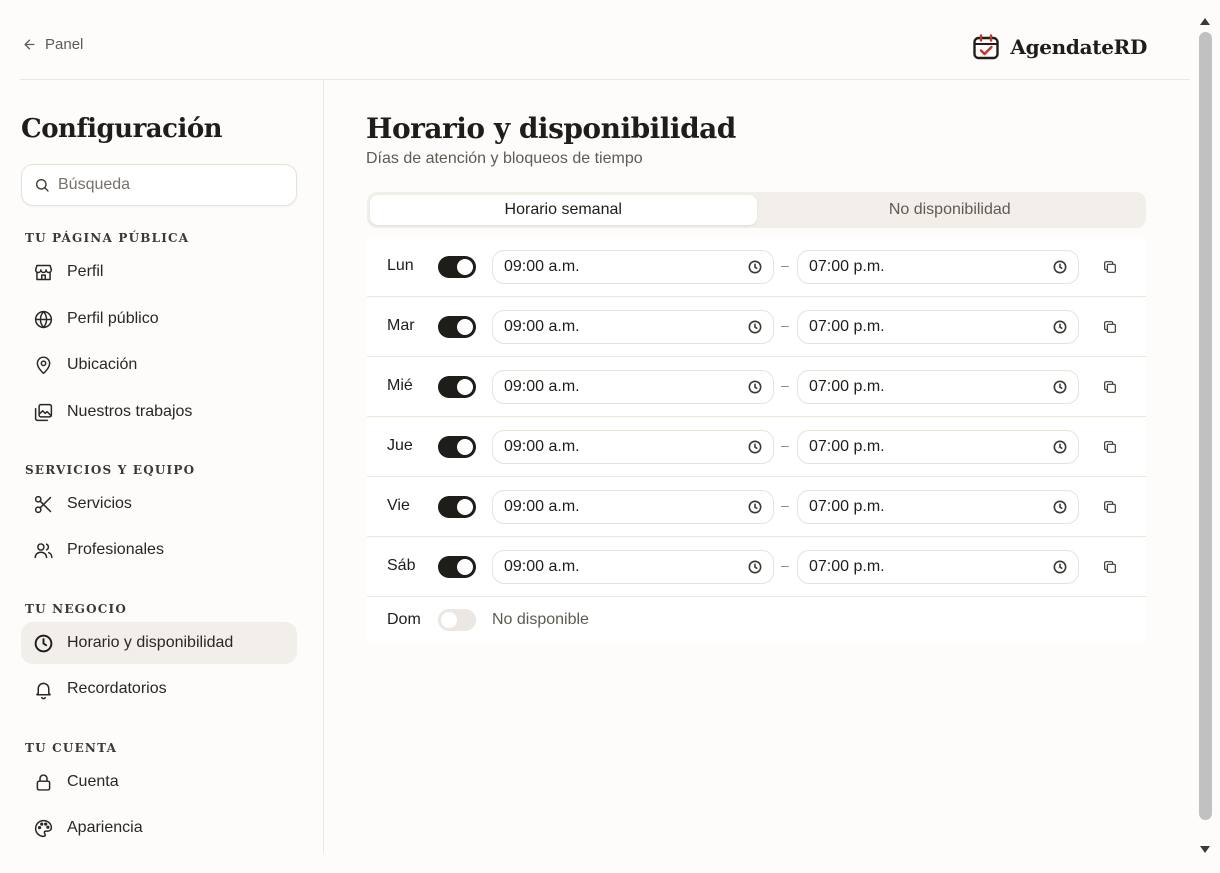 Image resolution: width=1220 pixels, height=873 pixels. What do you see at coordinates (43, 272) in the screenshot?
I see `store-icon` at bounding box center [43, 272].